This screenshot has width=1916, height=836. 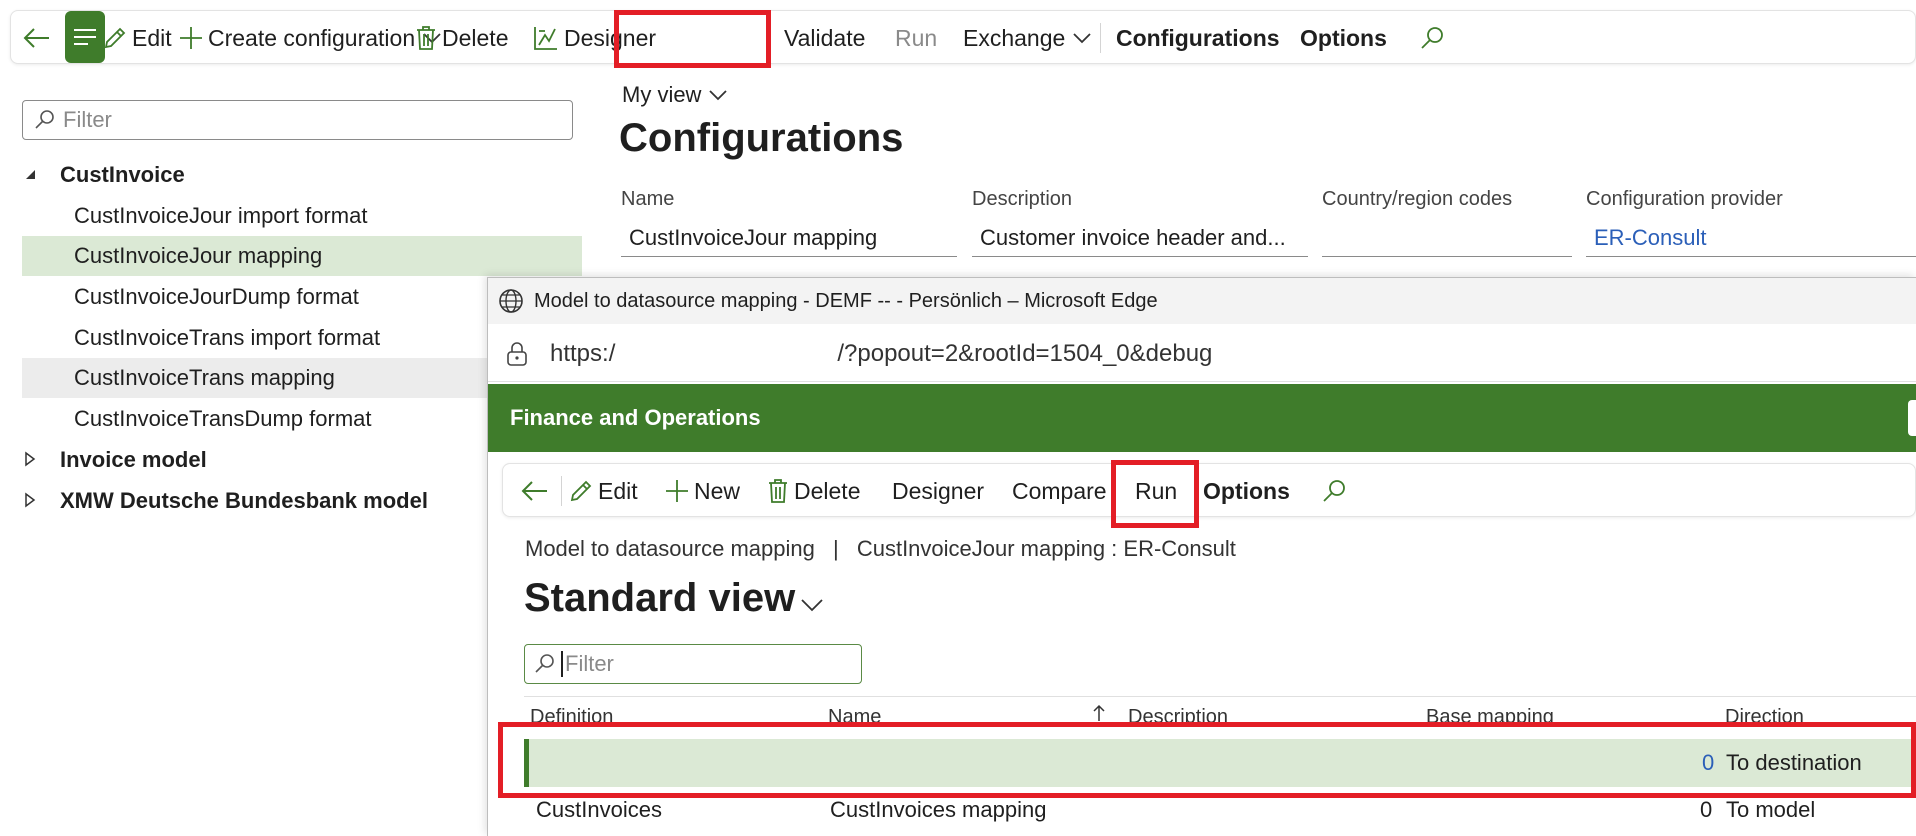 I want to click on configuration-provider-link: ER-Consult, so click(x=1751, y=238).